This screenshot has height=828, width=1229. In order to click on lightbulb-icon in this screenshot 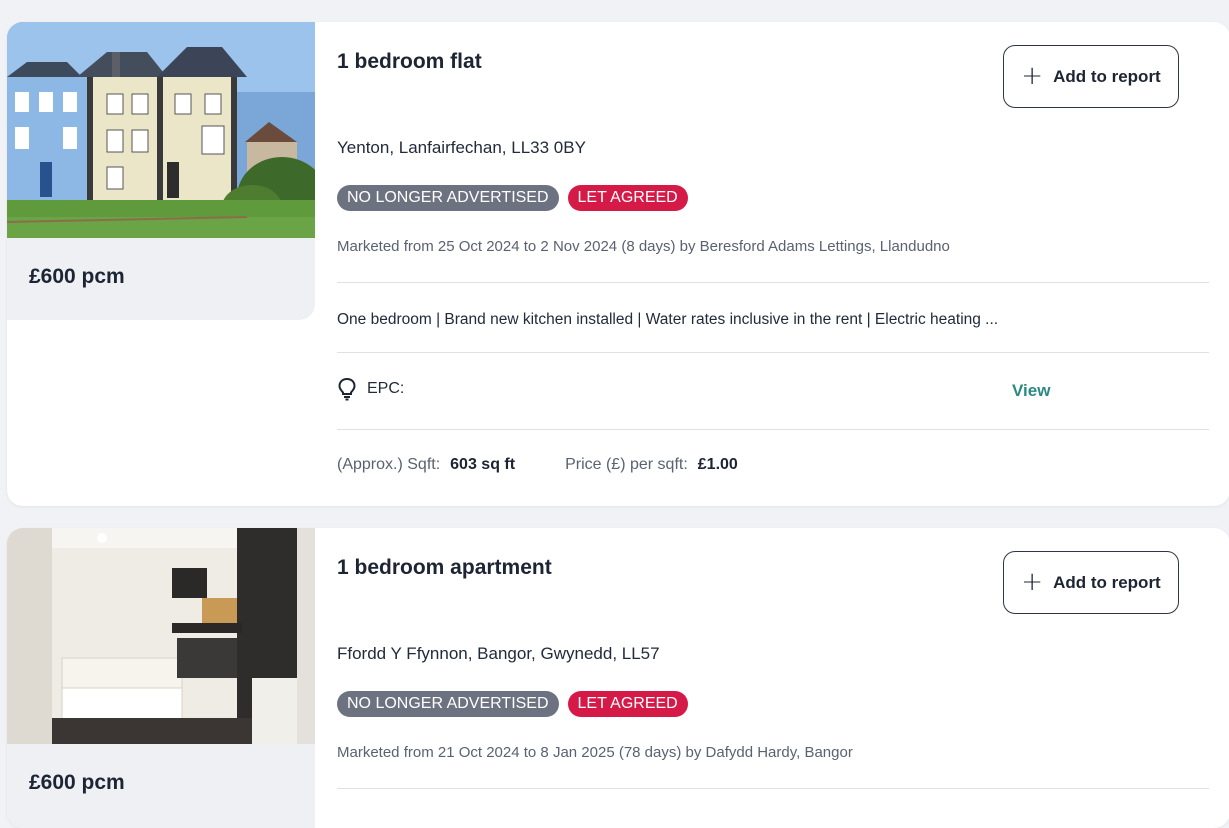, I will do `click(347, 389)`.